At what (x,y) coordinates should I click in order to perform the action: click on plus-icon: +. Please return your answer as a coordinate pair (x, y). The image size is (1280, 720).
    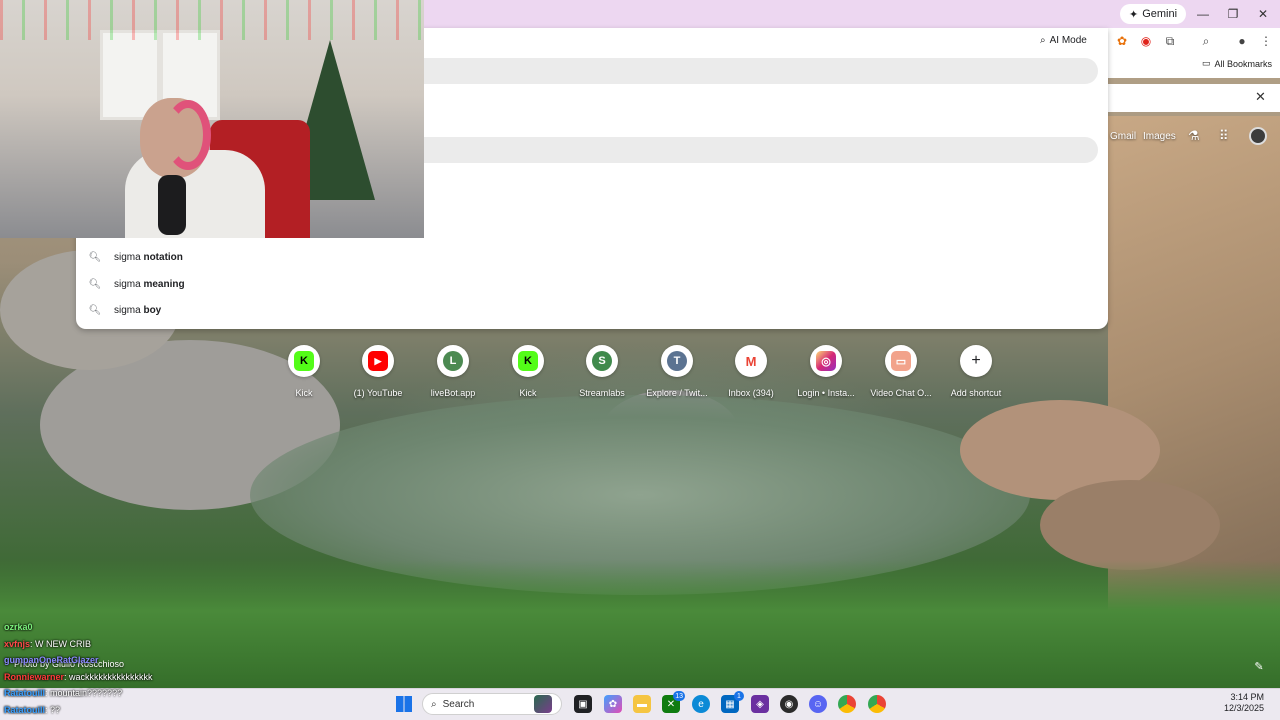
    Looking at the image, I should click on (976, 360).